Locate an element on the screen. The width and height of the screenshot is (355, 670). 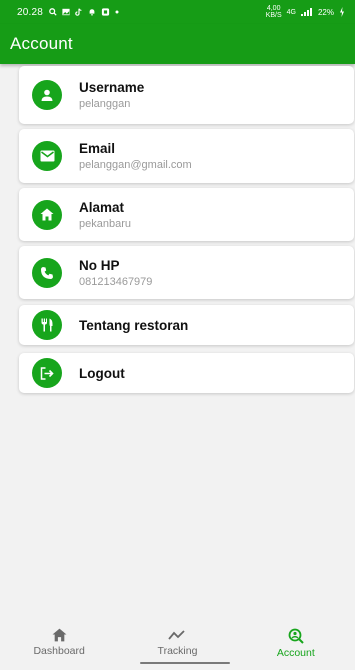
notification-icon is located at coordinates (92, 12).